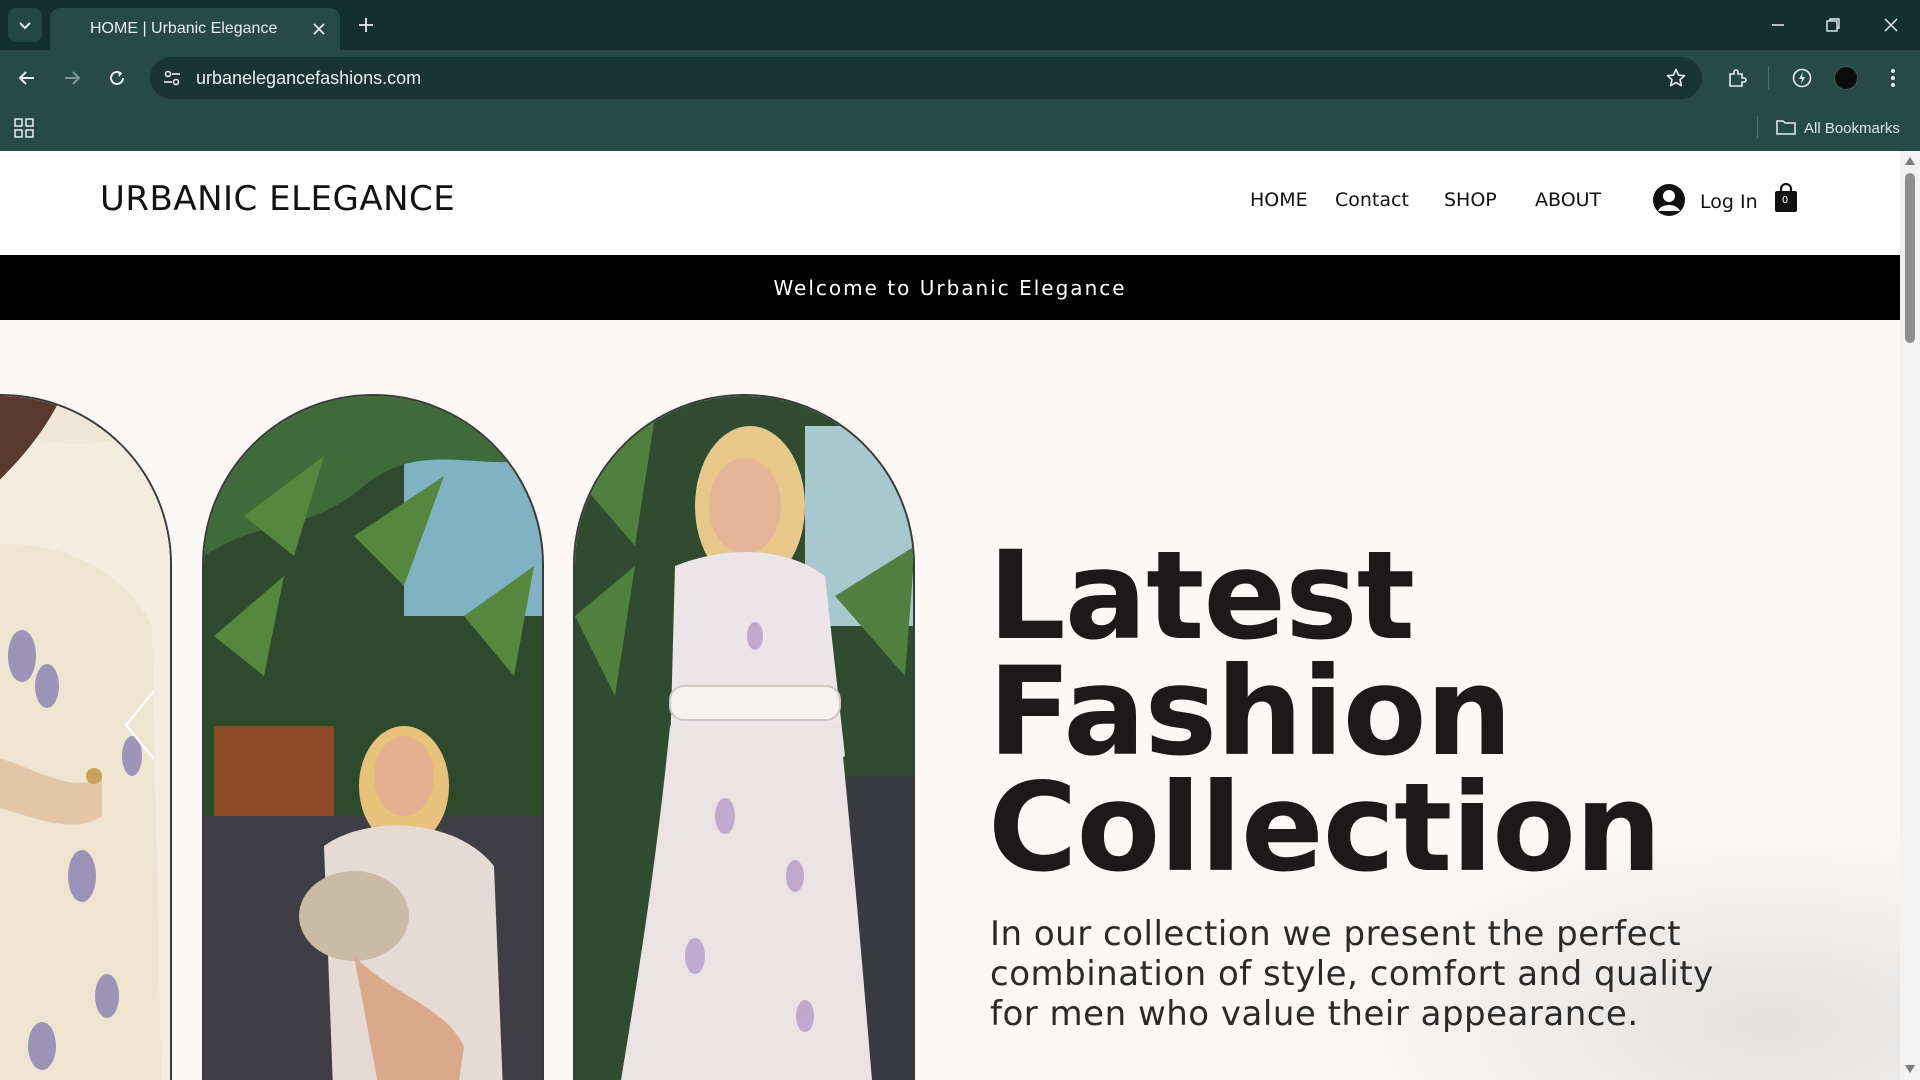  I want to click on restore-icon, so click(1833, 25).